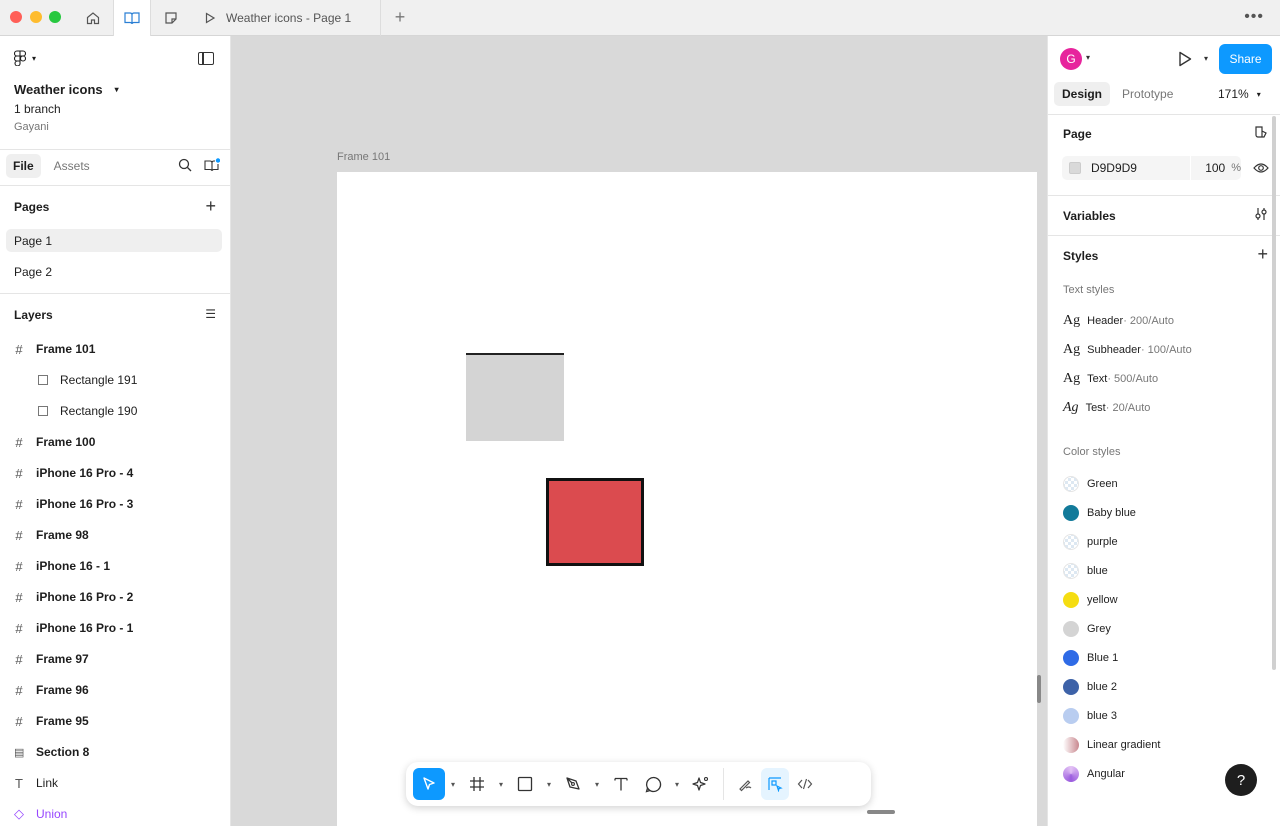 The height and width of the screenshot is (826, 1280). Describe the element at coordinates (363, 157) in the screenshot. I see `frame-label: Frame 101` at that location.